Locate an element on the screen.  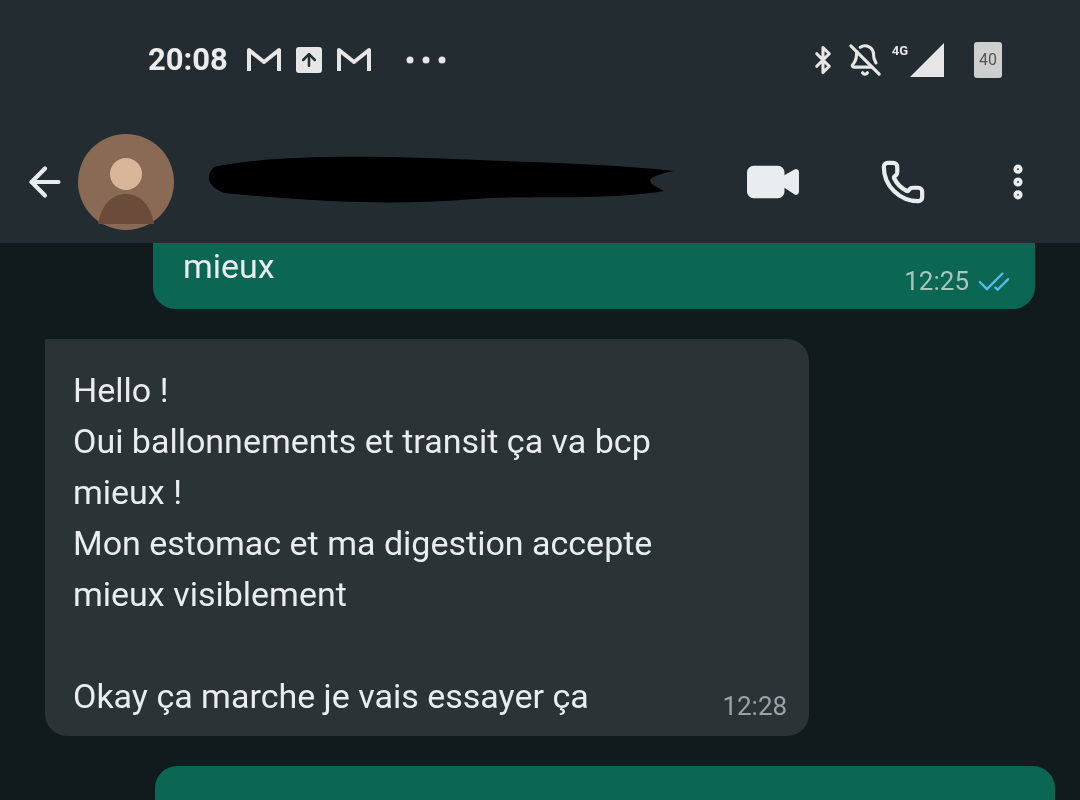
muted-bell-icon is located at coordinates (864, 60).